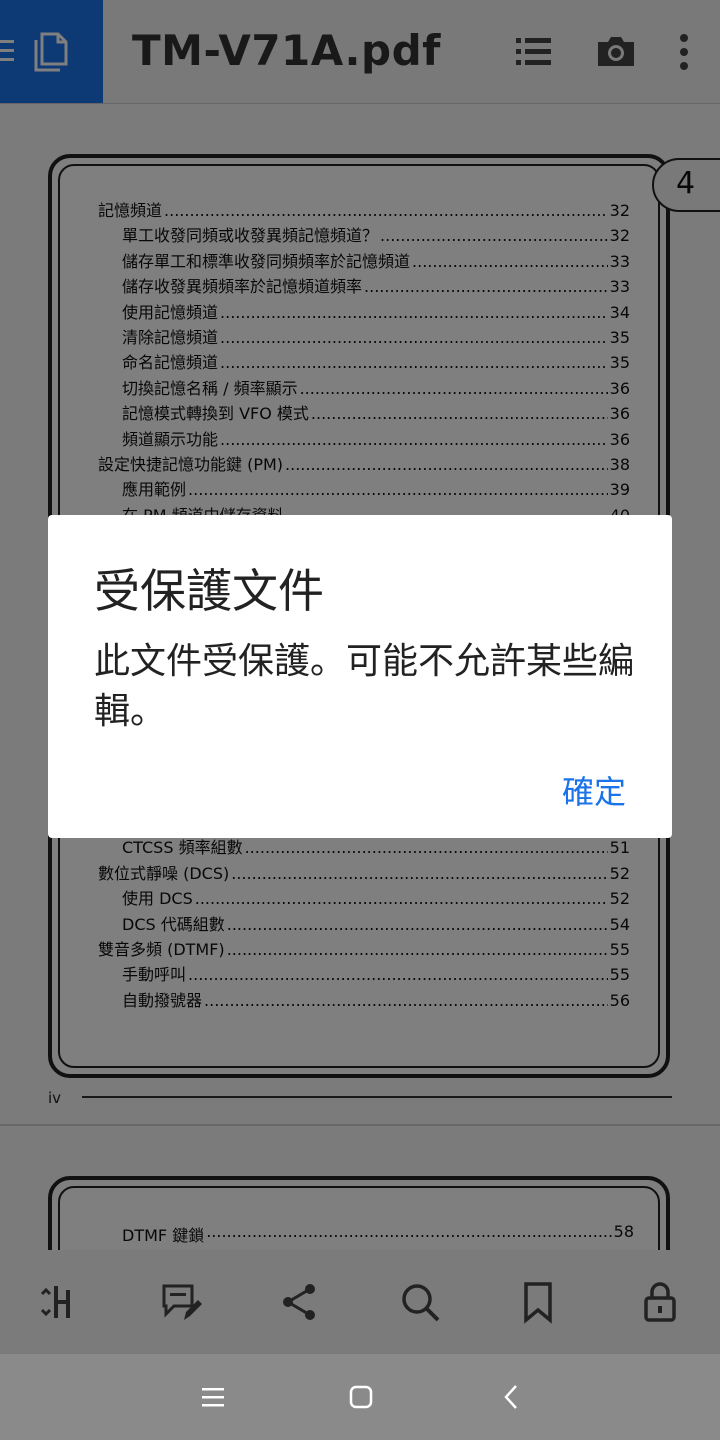  Describe the element at coordinates (209, 591) in the screenshot. I see `dialog-title: 受保護文件` at that location.